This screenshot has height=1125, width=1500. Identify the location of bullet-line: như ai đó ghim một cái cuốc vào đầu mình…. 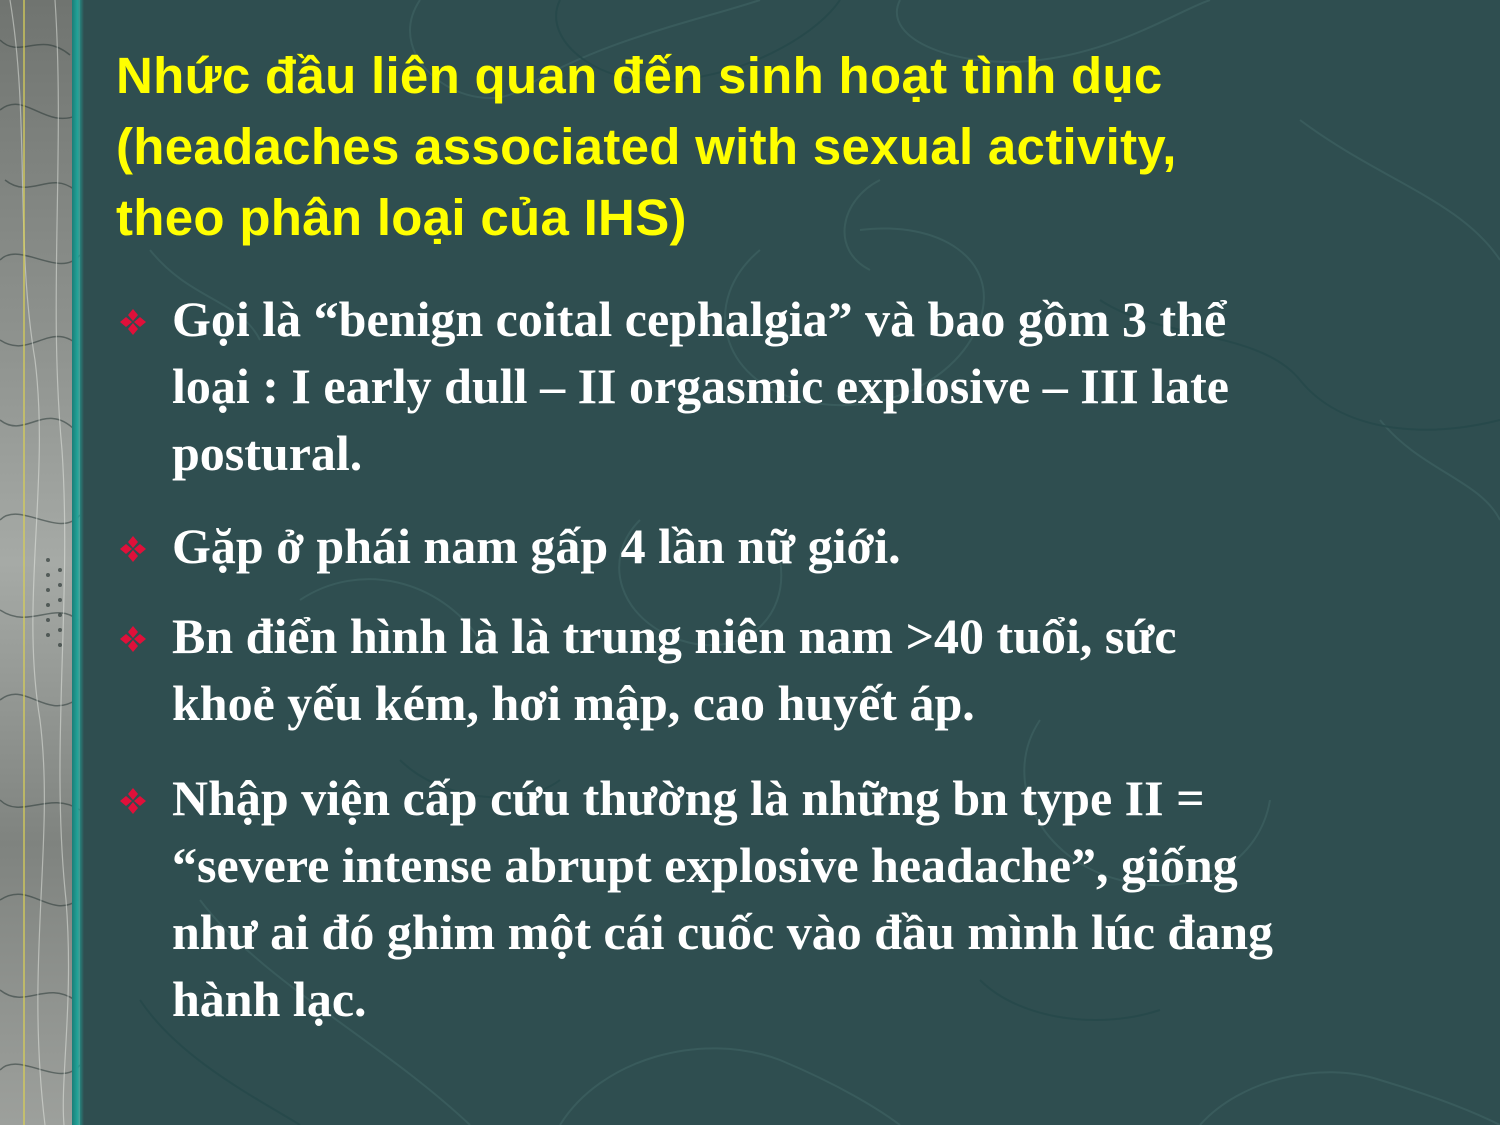
(723, 932).